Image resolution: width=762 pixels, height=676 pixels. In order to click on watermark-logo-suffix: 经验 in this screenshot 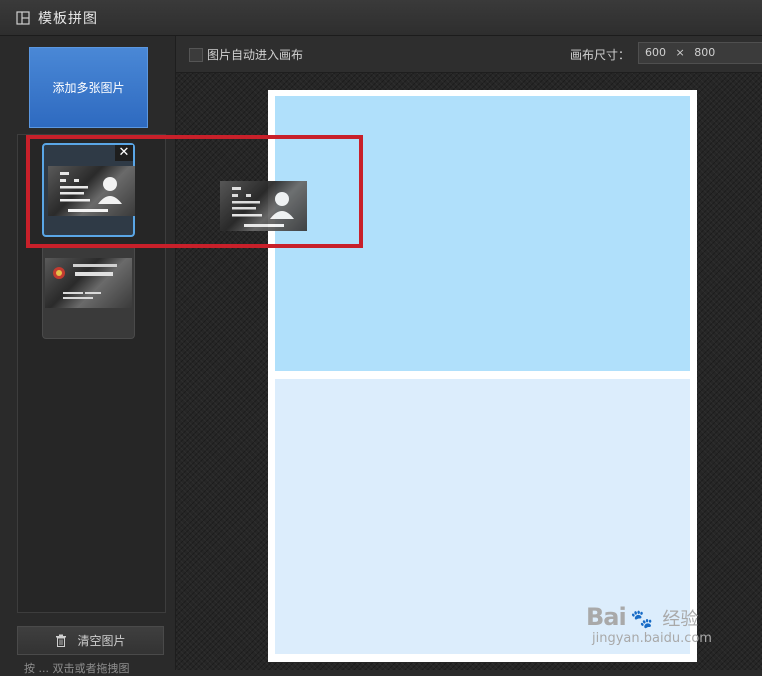, I will do `click(680, 619)`.